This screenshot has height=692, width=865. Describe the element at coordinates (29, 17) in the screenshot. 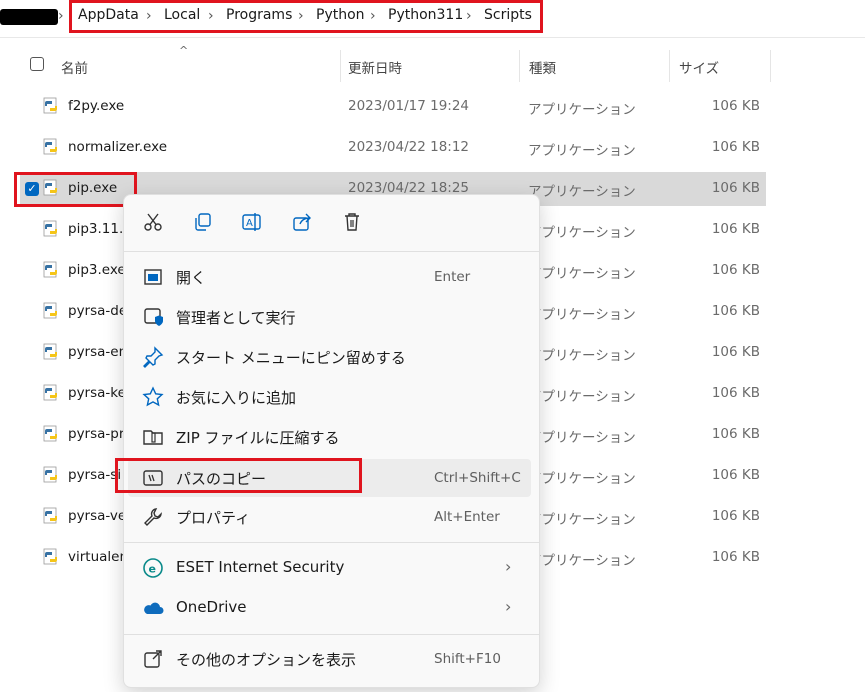

I see `redacted-username` at that location.